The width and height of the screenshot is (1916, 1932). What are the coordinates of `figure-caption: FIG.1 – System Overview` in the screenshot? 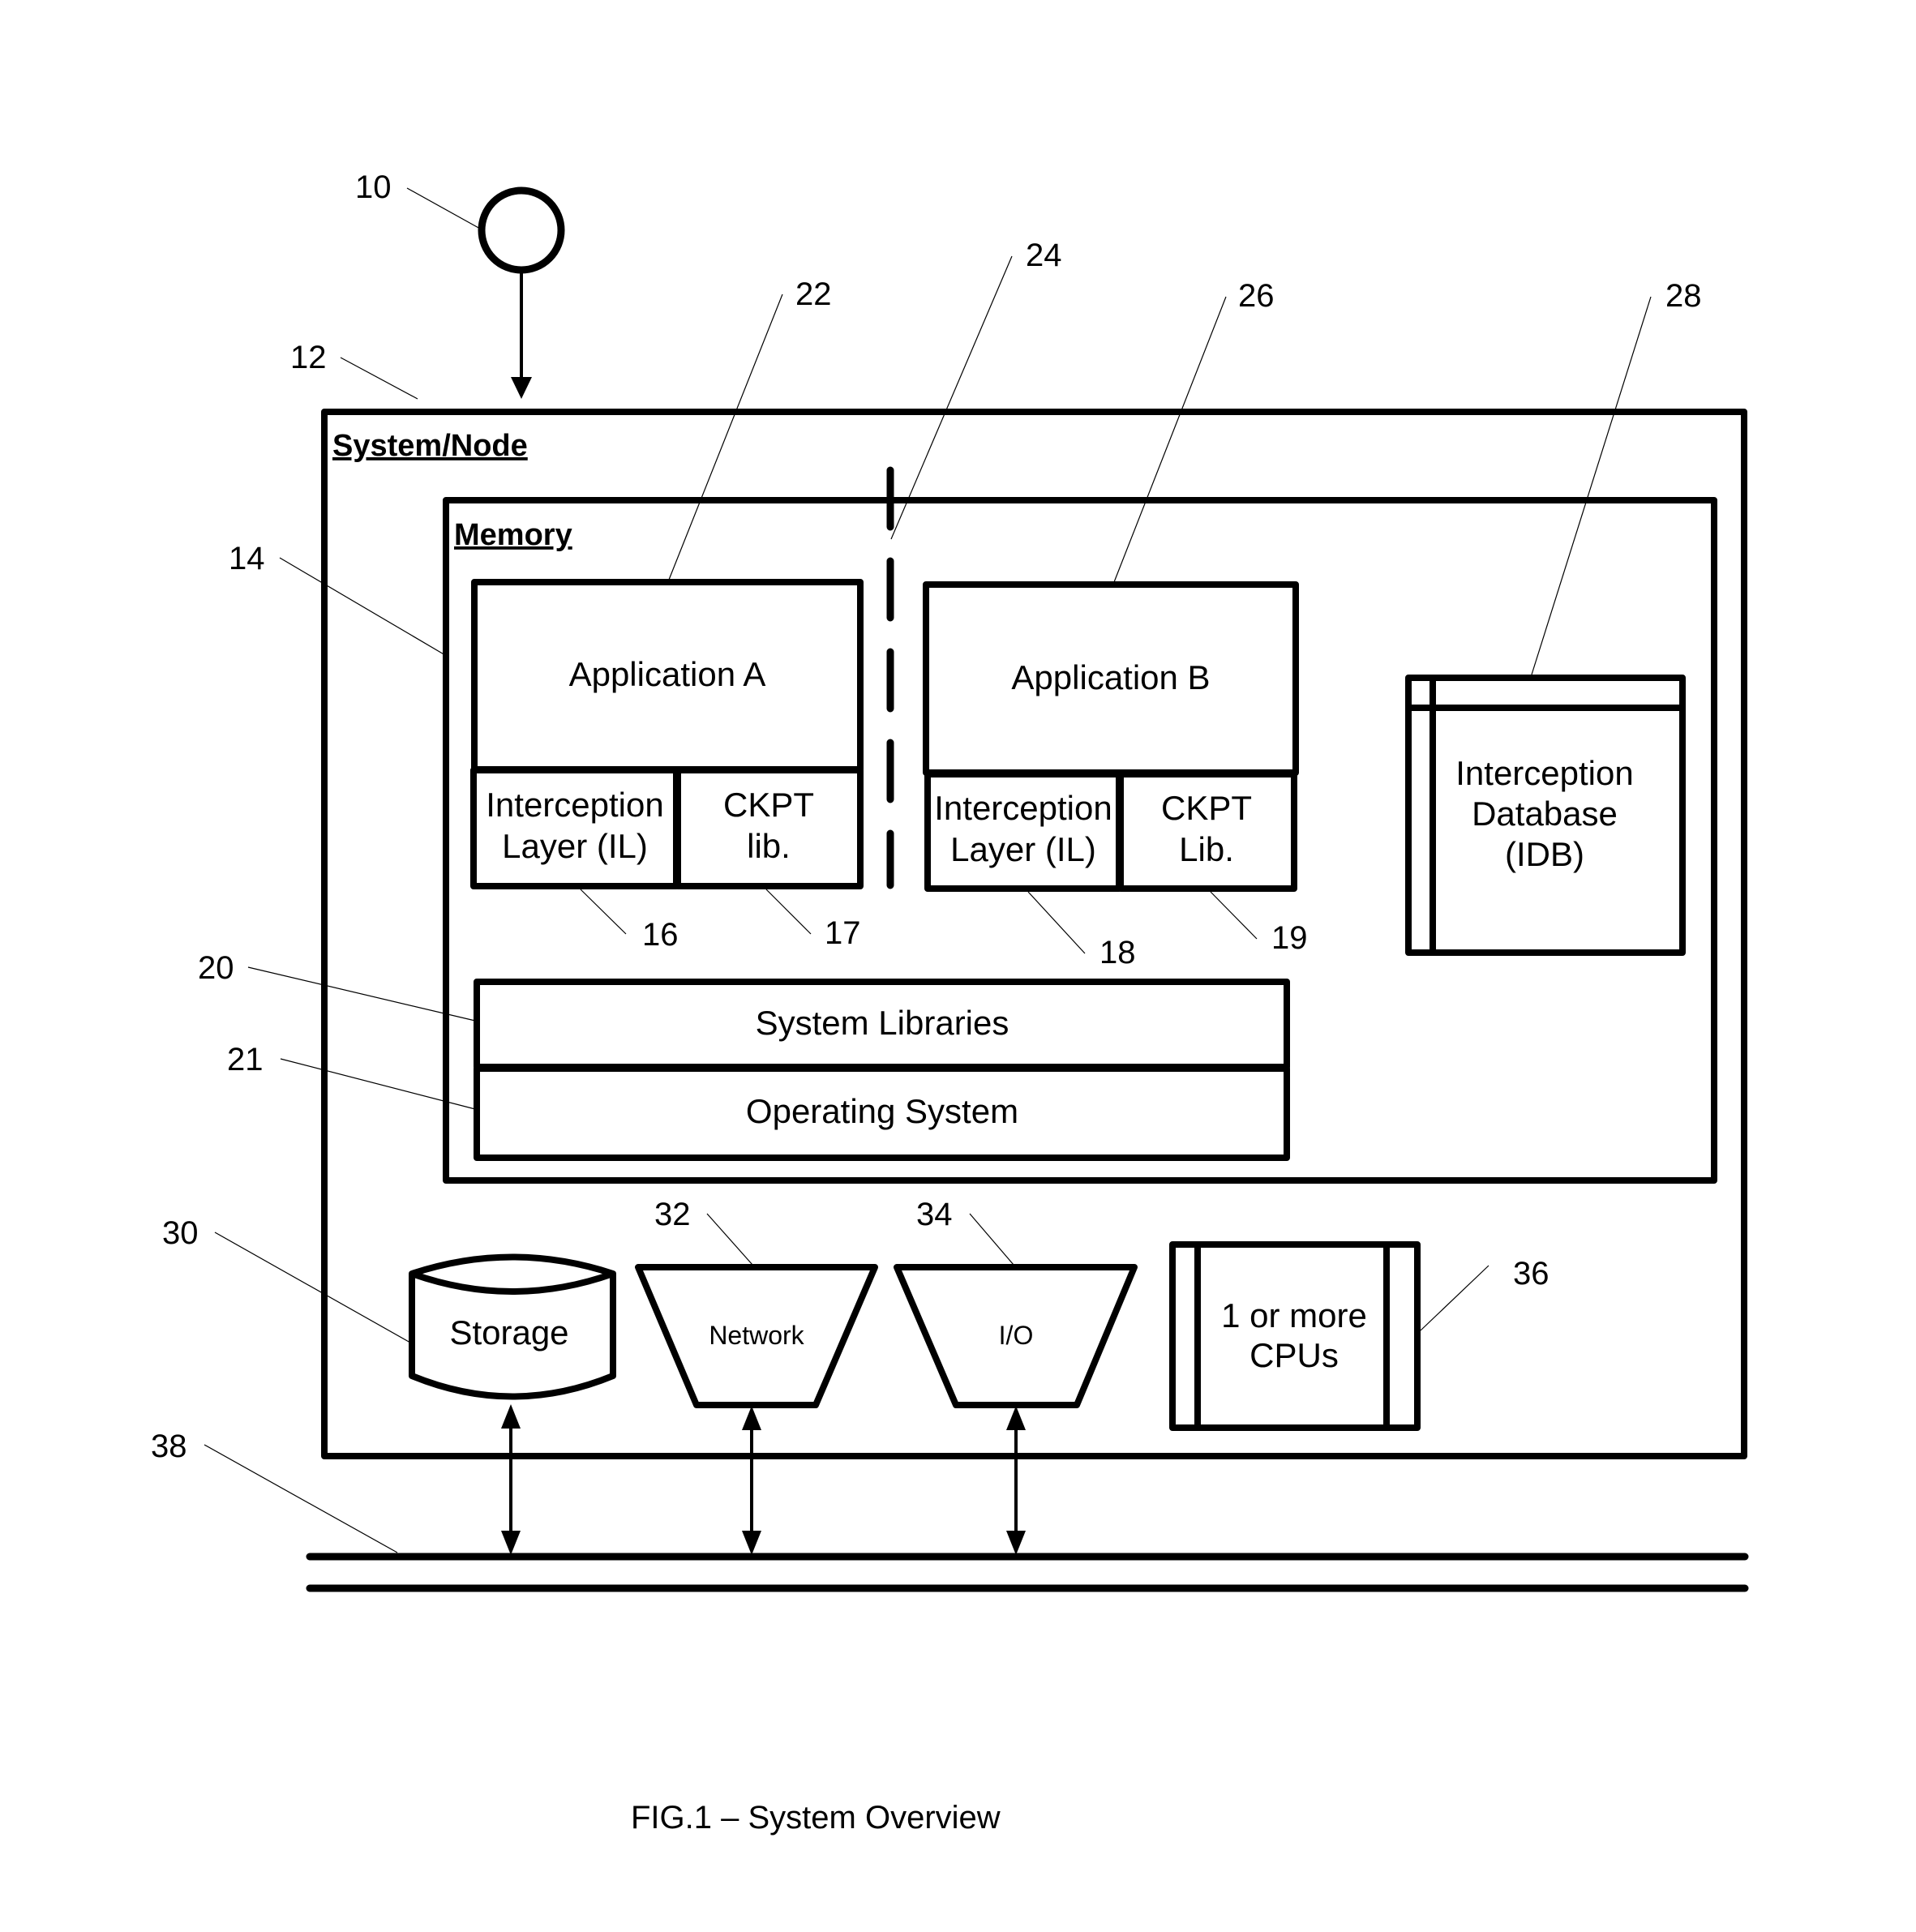 It's located at (816, 1818).